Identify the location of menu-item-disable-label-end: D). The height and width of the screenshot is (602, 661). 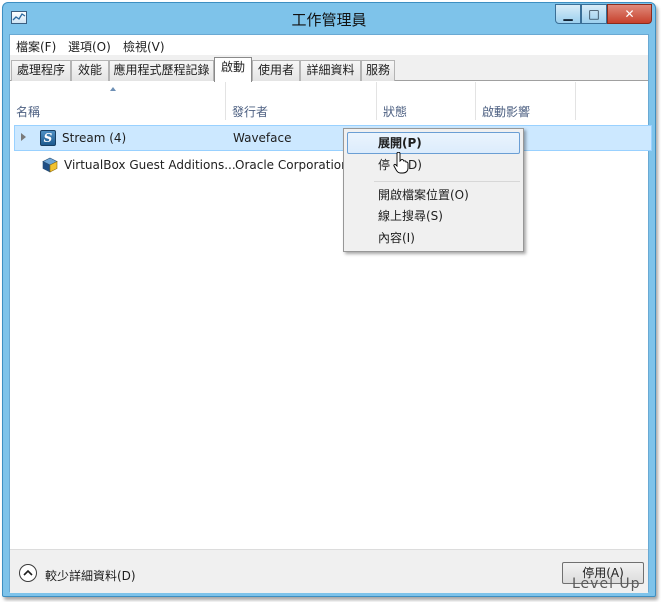
(415, 165).